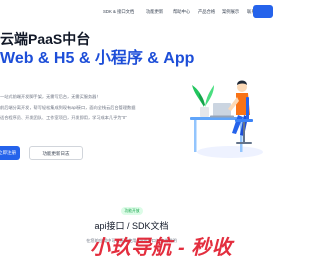 This screenshot has width=320, height=272. Describe the element at coordinates (10, 153) in the screenshot. I see `register-button: 立即注册` at that location.